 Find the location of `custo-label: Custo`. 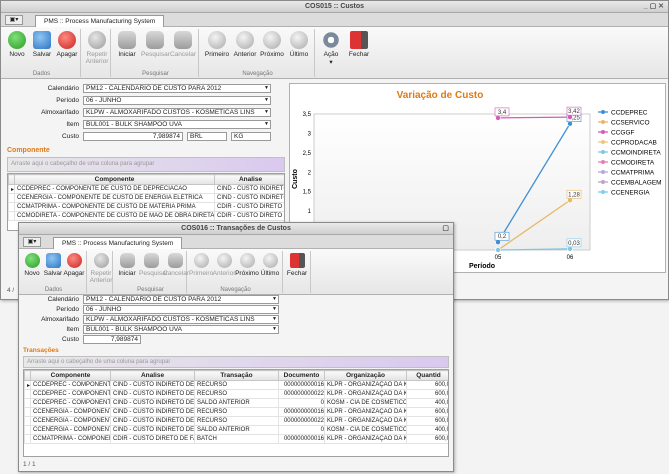

custo-label: Custo is located at coordinates (70, 339).